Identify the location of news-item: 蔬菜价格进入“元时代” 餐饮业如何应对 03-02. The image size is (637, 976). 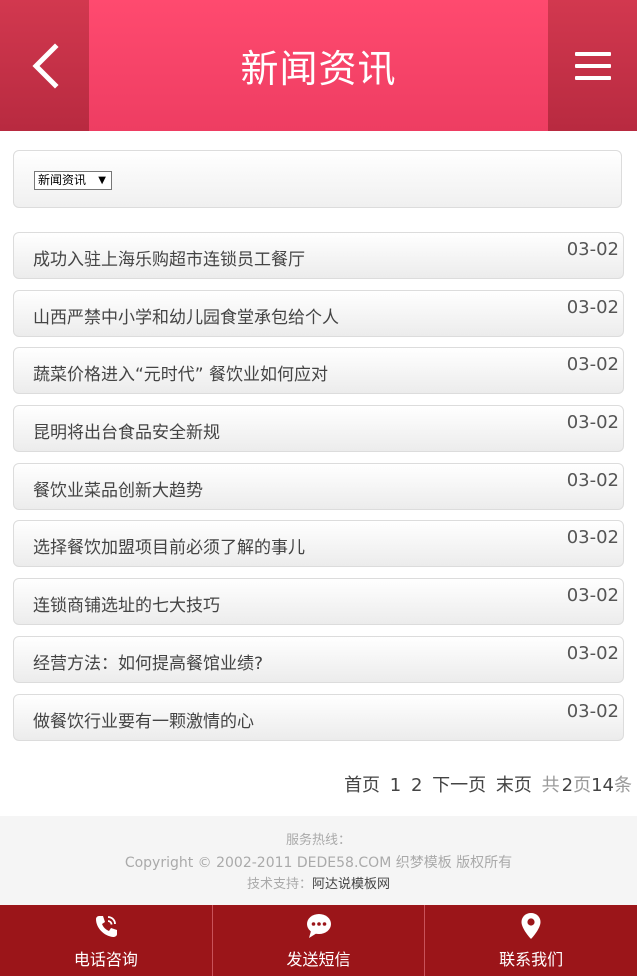
(318, 371).